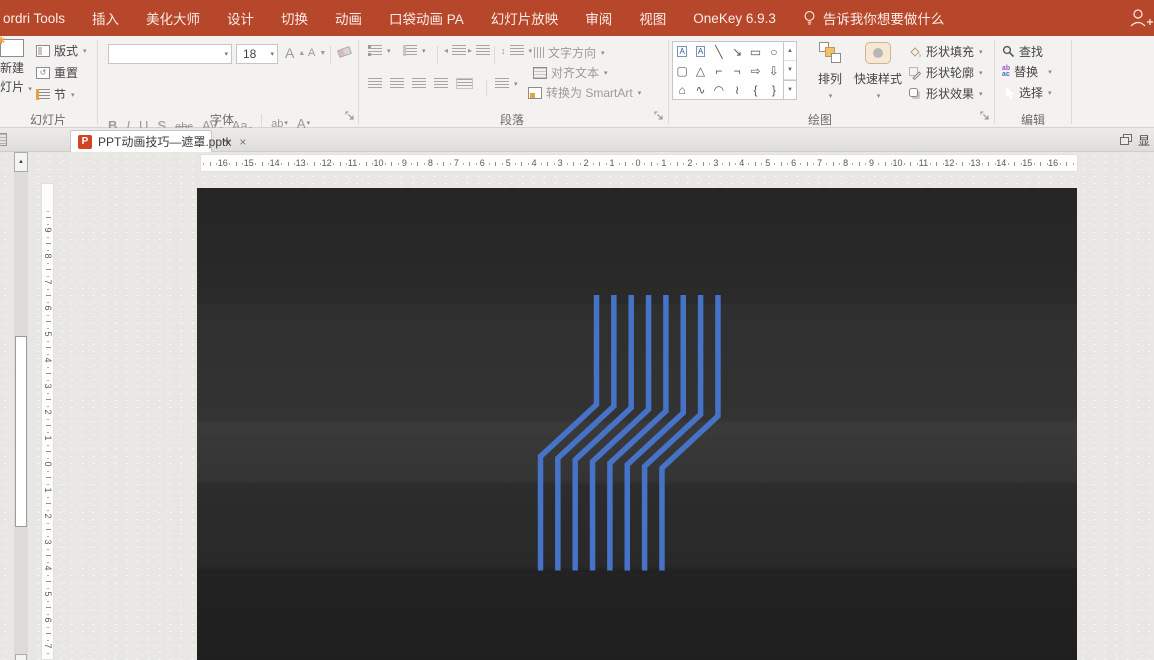 This screenshot has height=660, width=1154. Describe the element at coordinates (790, 51) in the screenshot. I see `gallery-scroll-up-icon: ▲` at that location.